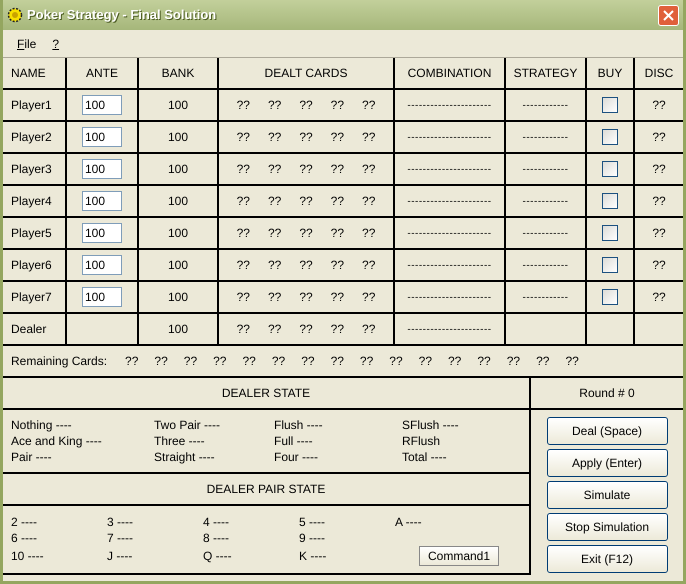  Describe the element at coordinates (312, 522) in the screenshot. I see `stat-label: 5 ----` at that location.